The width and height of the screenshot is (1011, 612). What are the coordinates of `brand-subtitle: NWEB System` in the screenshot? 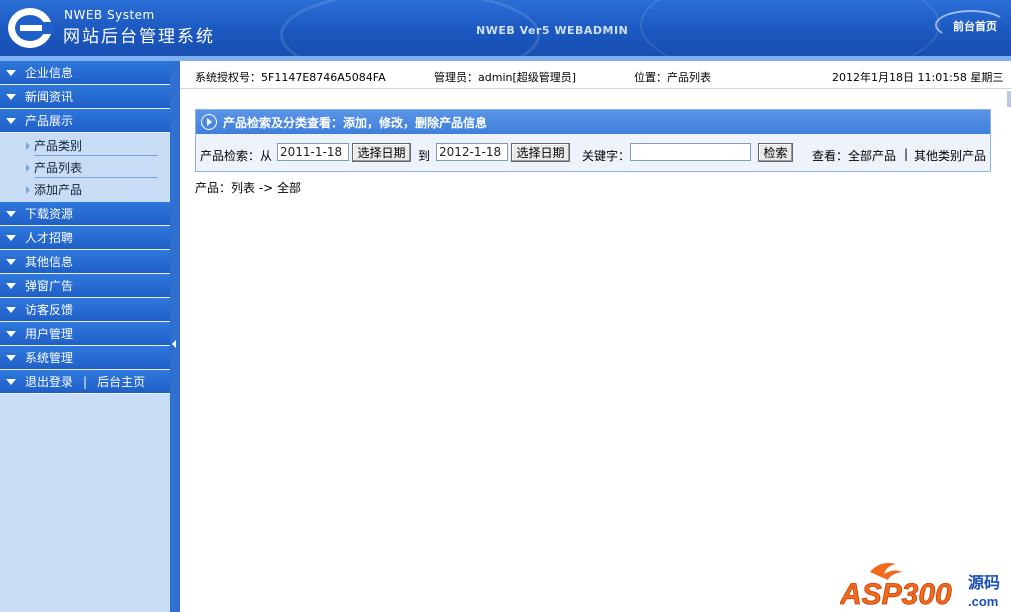 It's located at (109, 15).